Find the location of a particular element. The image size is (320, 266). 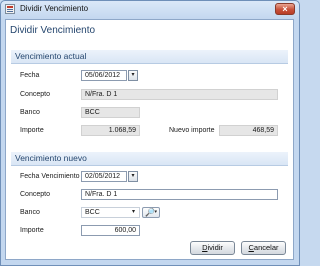

concepto-actual-field: N/Fra. D 1 is located at coordinates (179, 94).